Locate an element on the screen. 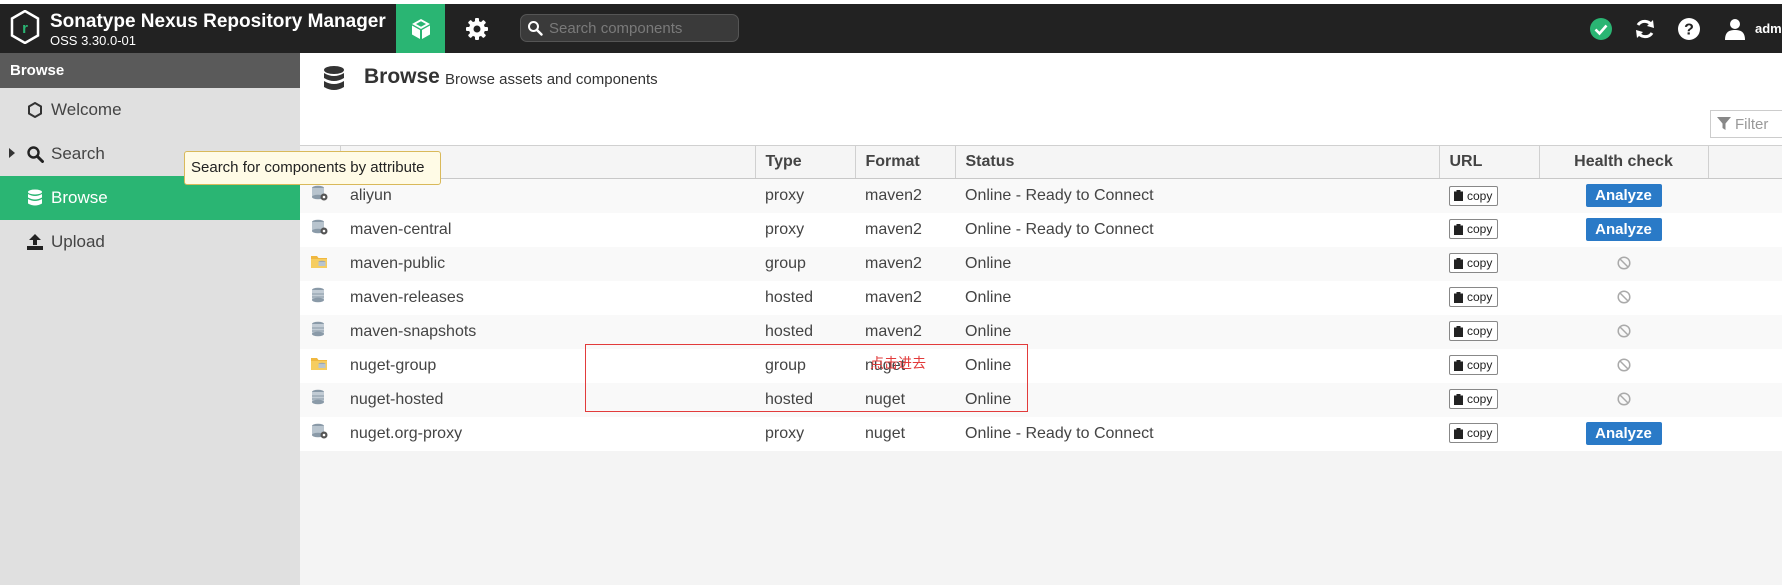 The width and height of the screenshot is (1782, 585). table-header-row: Type Format Status URL Health check is located at coordinates (1041, 162).